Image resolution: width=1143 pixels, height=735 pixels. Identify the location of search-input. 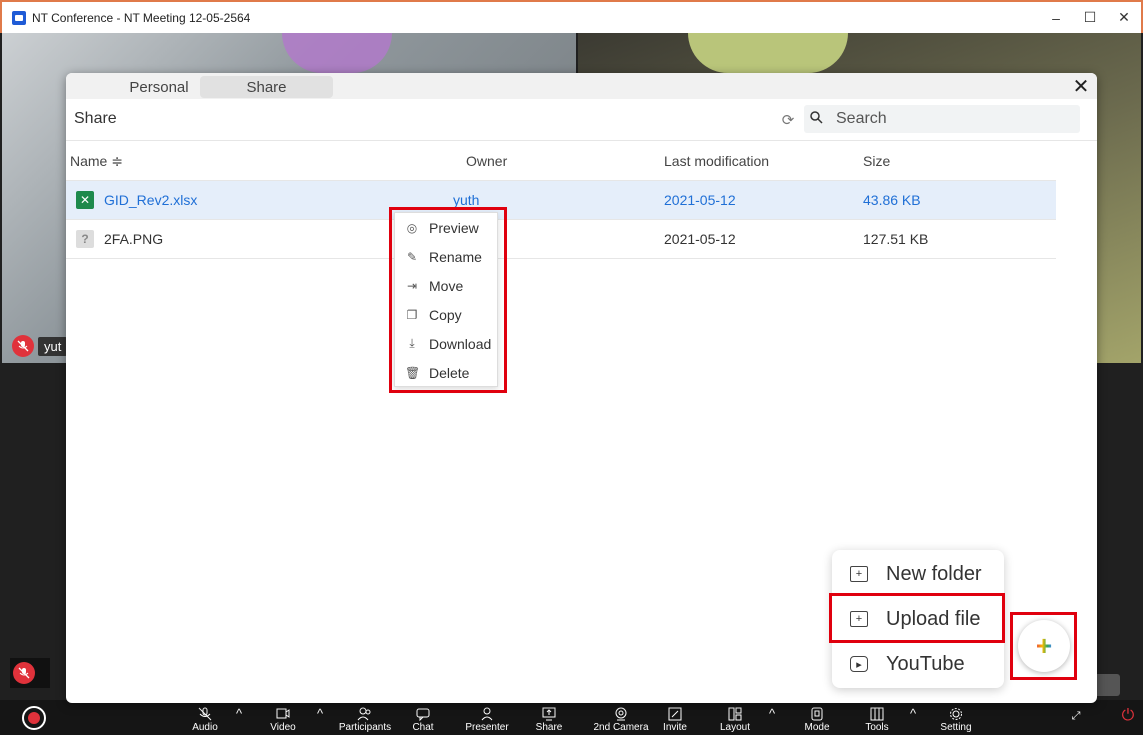
(956, 119).